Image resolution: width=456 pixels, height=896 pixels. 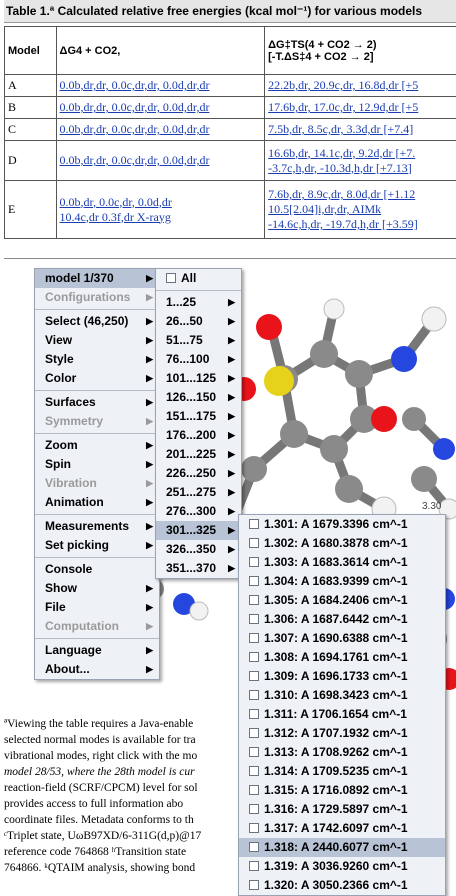 What do you see at coordinates (198, 435) in the screenshot?
I see `menu-item-176-200: 176...200▶` at bounding box center [198, 435].